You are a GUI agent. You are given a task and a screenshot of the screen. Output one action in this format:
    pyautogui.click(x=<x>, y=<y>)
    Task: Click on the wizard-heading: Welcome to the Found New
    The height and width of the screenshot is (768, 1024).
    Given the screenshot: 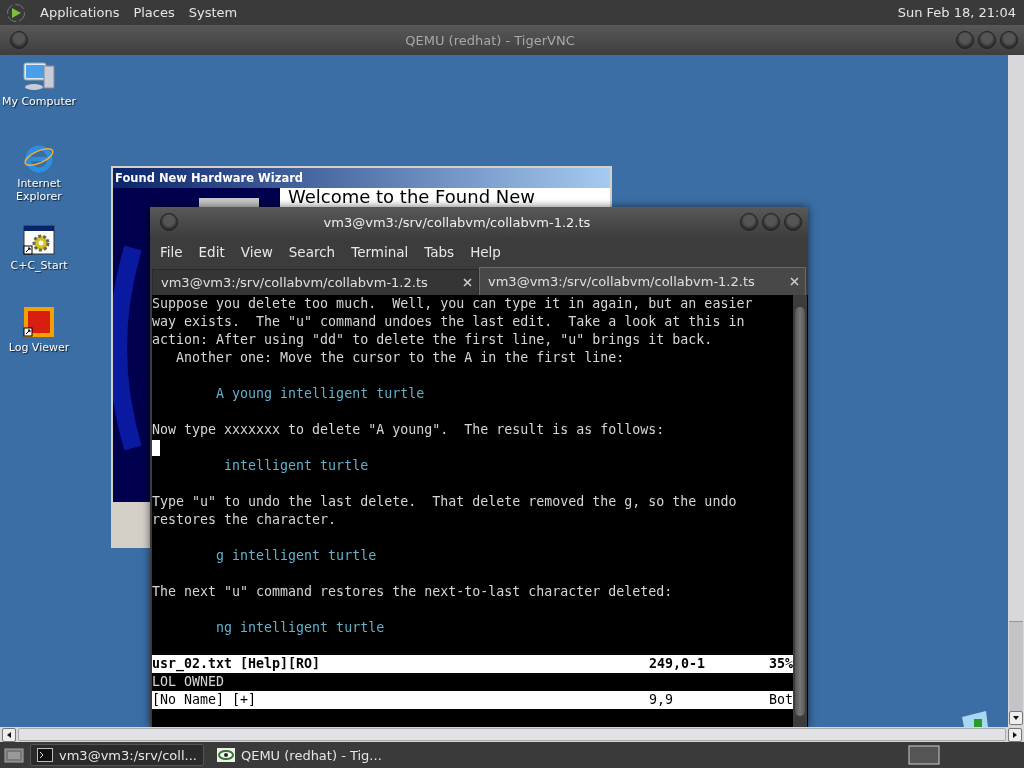 What is the action you would take?
    pyautogui.click(x=412, y=197)
    